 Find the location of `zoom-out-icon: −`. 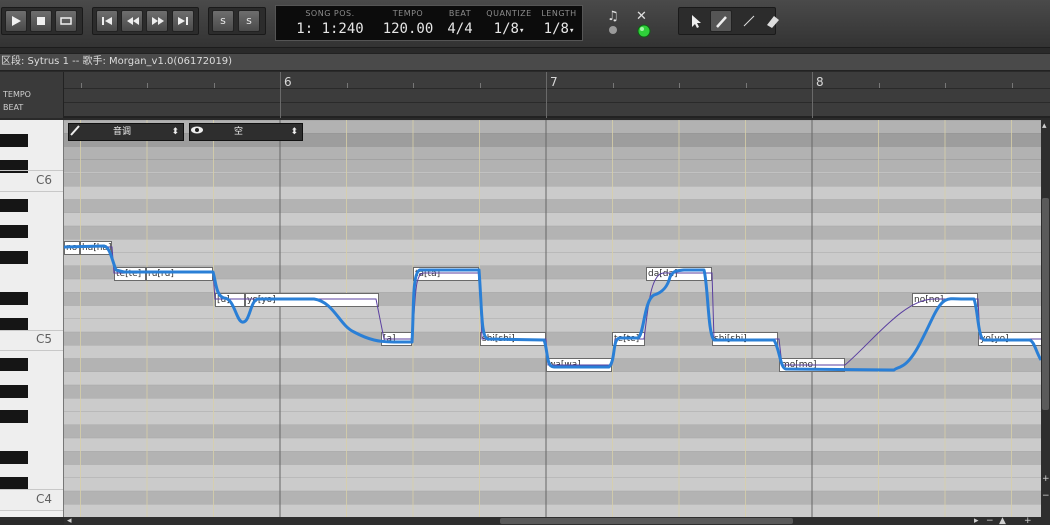

zoom-out-icon: − is located at coordinates (1046, 496).